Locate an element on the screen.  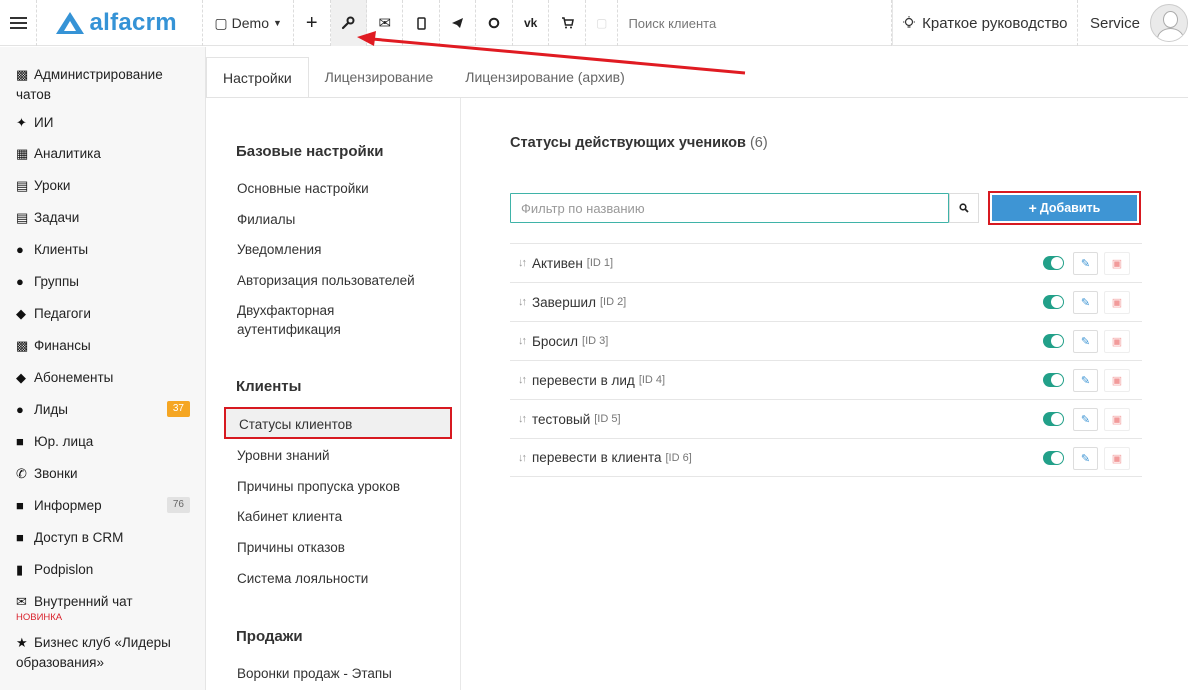
filter-search-button is located at coordinates (964, 208).